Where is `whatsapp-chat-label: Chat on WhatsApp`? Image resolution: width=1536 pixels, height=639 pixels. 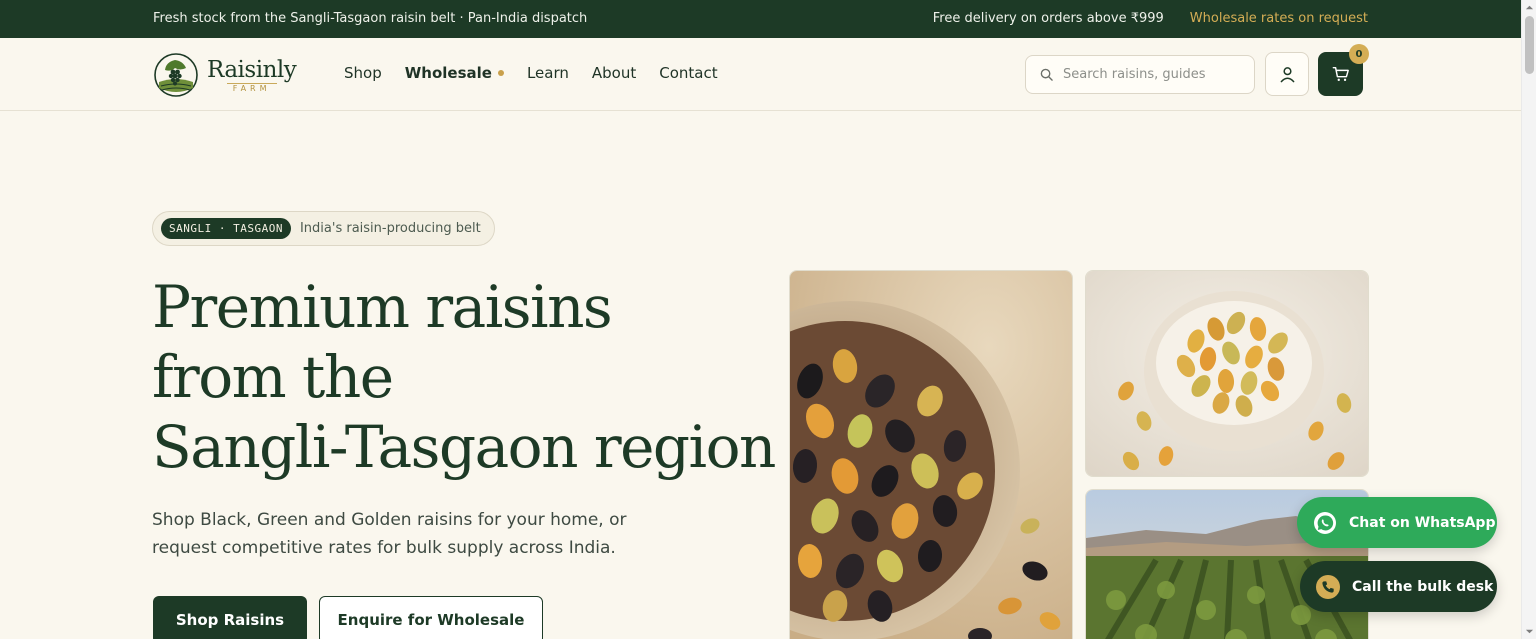
whatsapp-chat-label: Chat on WhatsApp is located at coordinates (1422, 522).